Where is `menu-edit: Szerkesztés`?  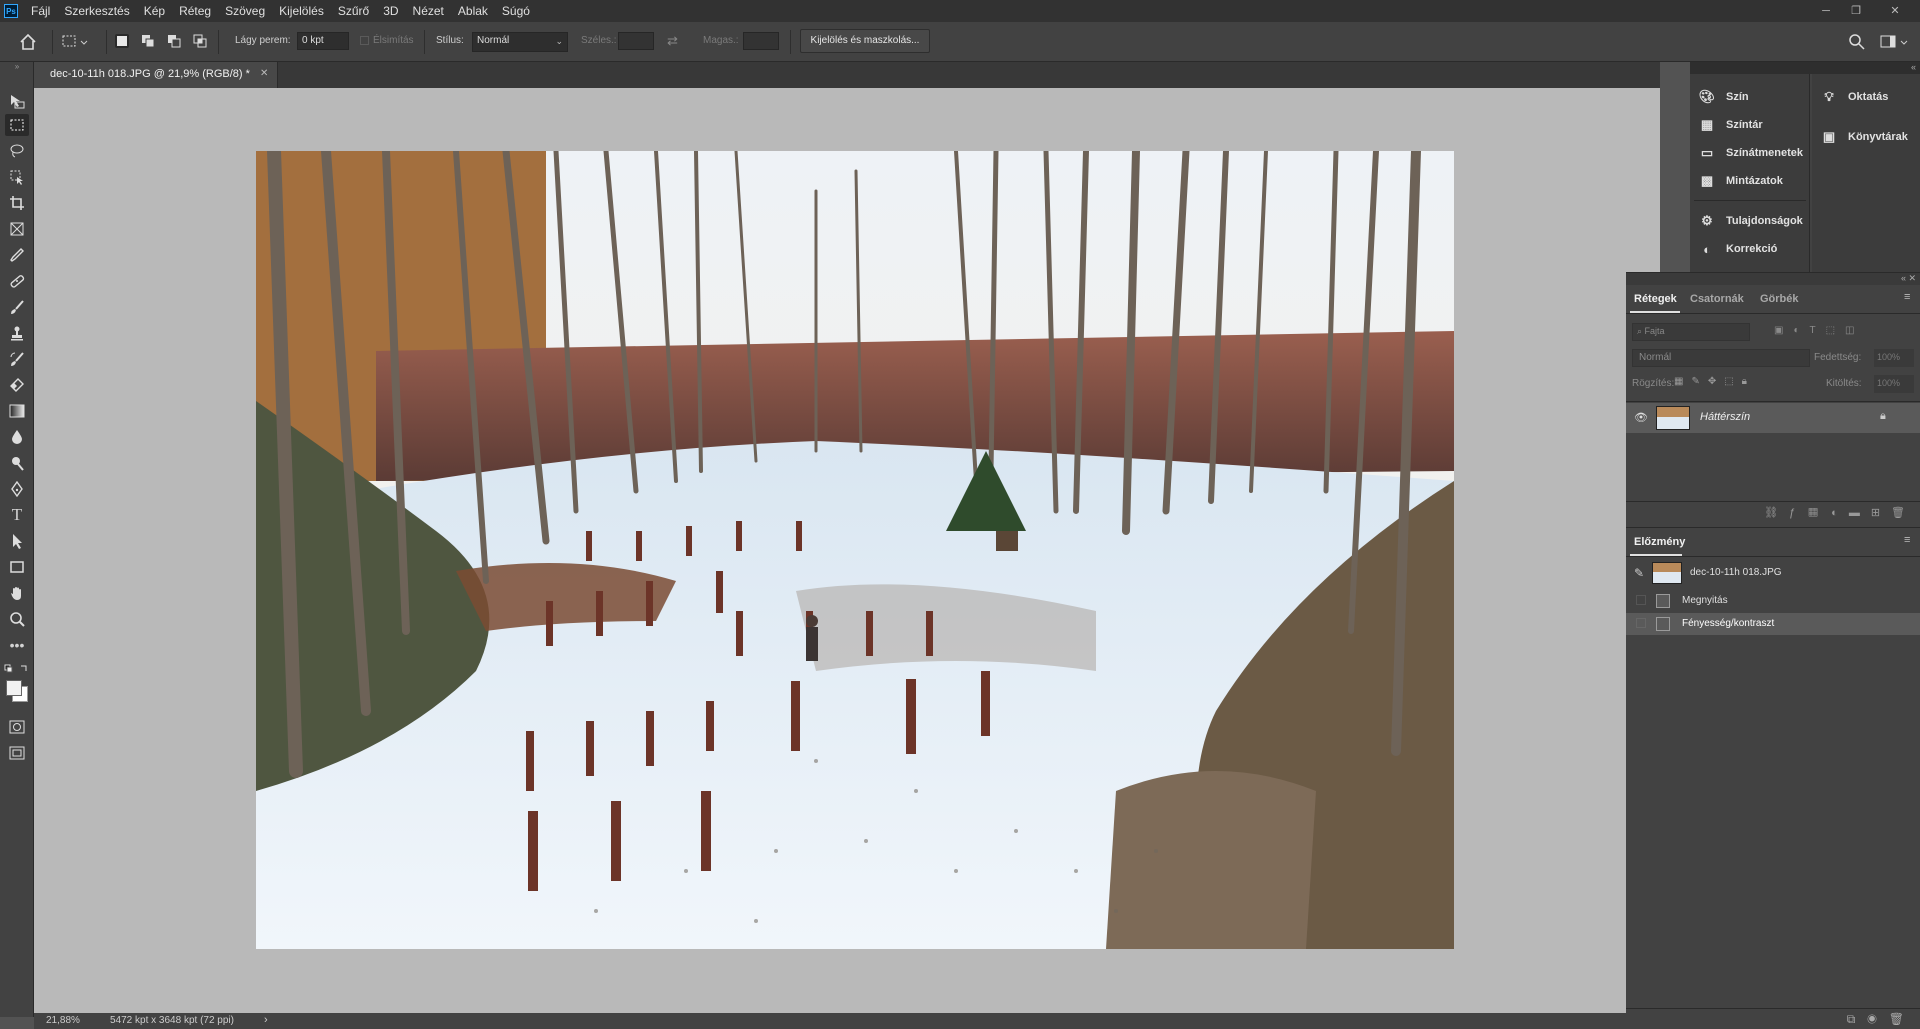 menu-edit: Szerkesztés is located at coordinates (96, 11).